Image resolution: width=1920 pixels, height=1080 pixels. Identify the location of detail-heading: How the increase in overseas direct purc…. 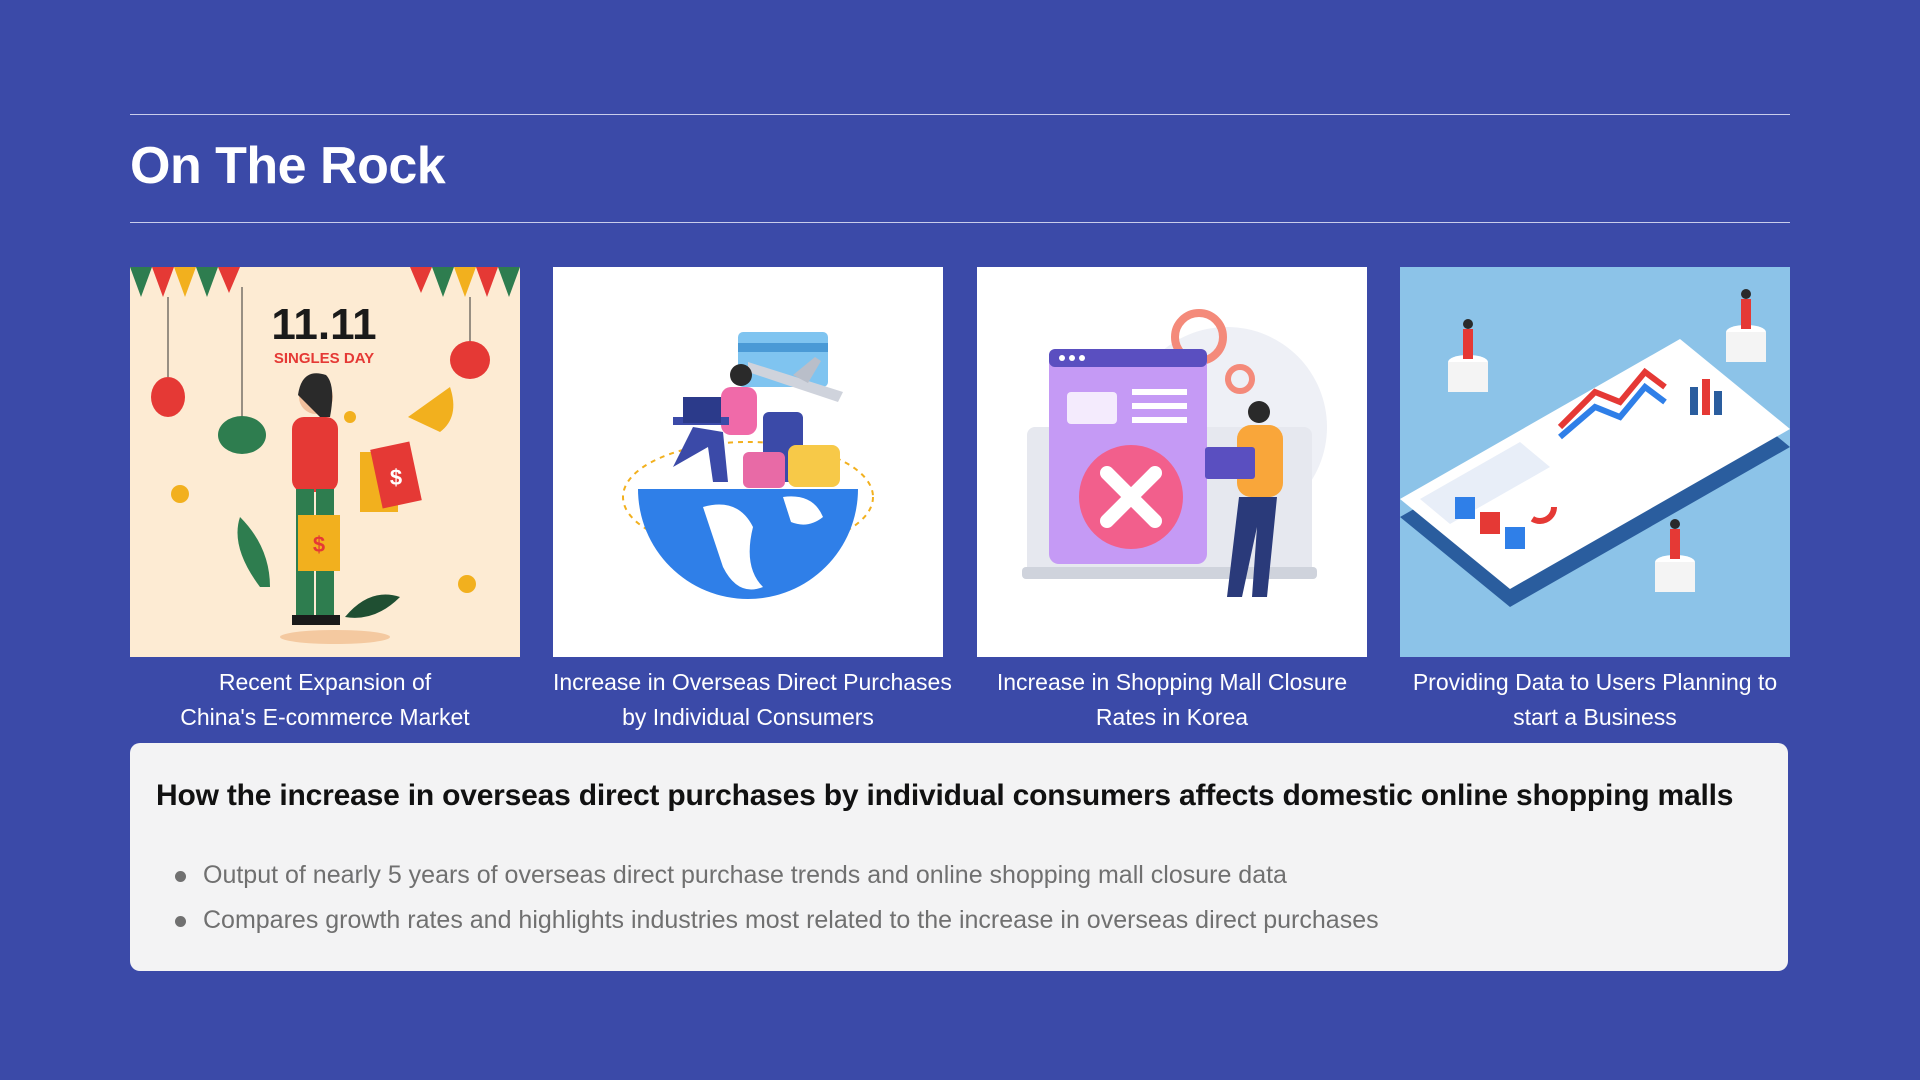
(945, 795).